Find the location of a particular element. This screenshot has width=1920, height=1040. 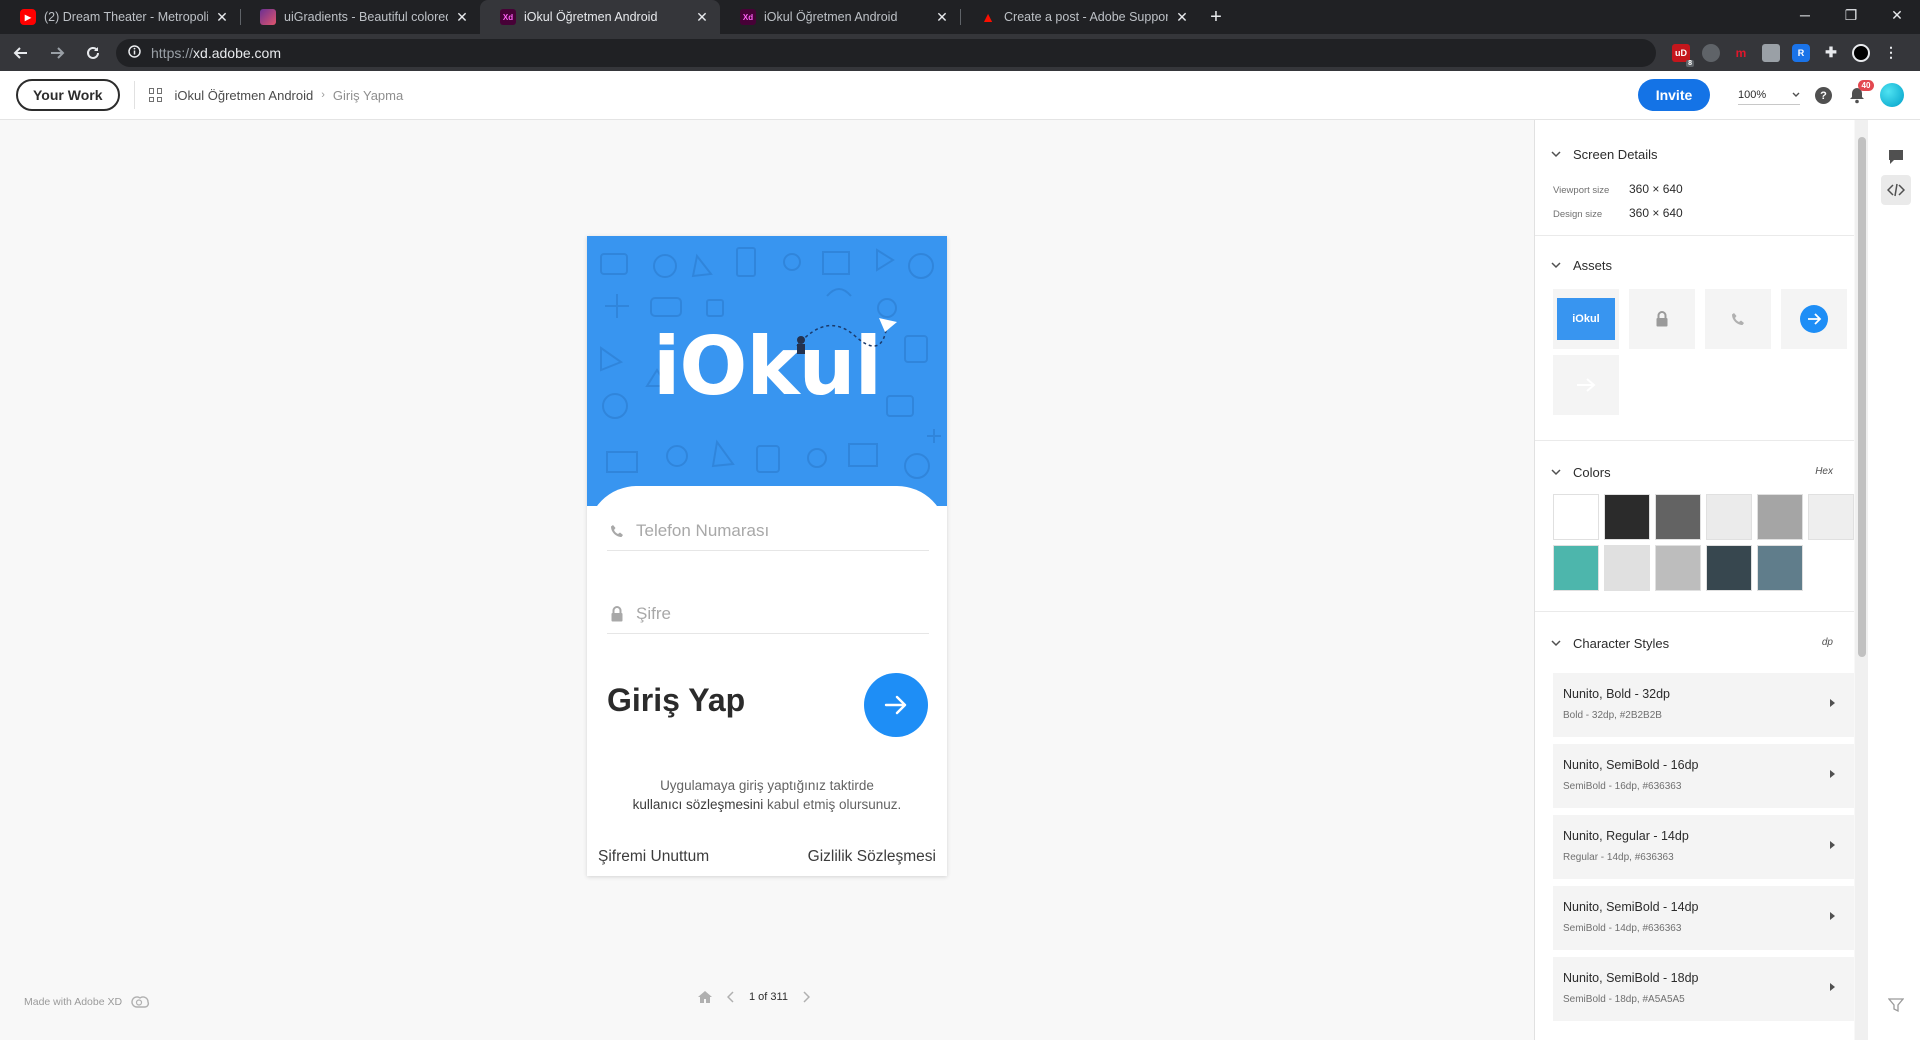

character-style-desc: SemiBold - 14dp, #636363 is located at coordinates (1622, 928).